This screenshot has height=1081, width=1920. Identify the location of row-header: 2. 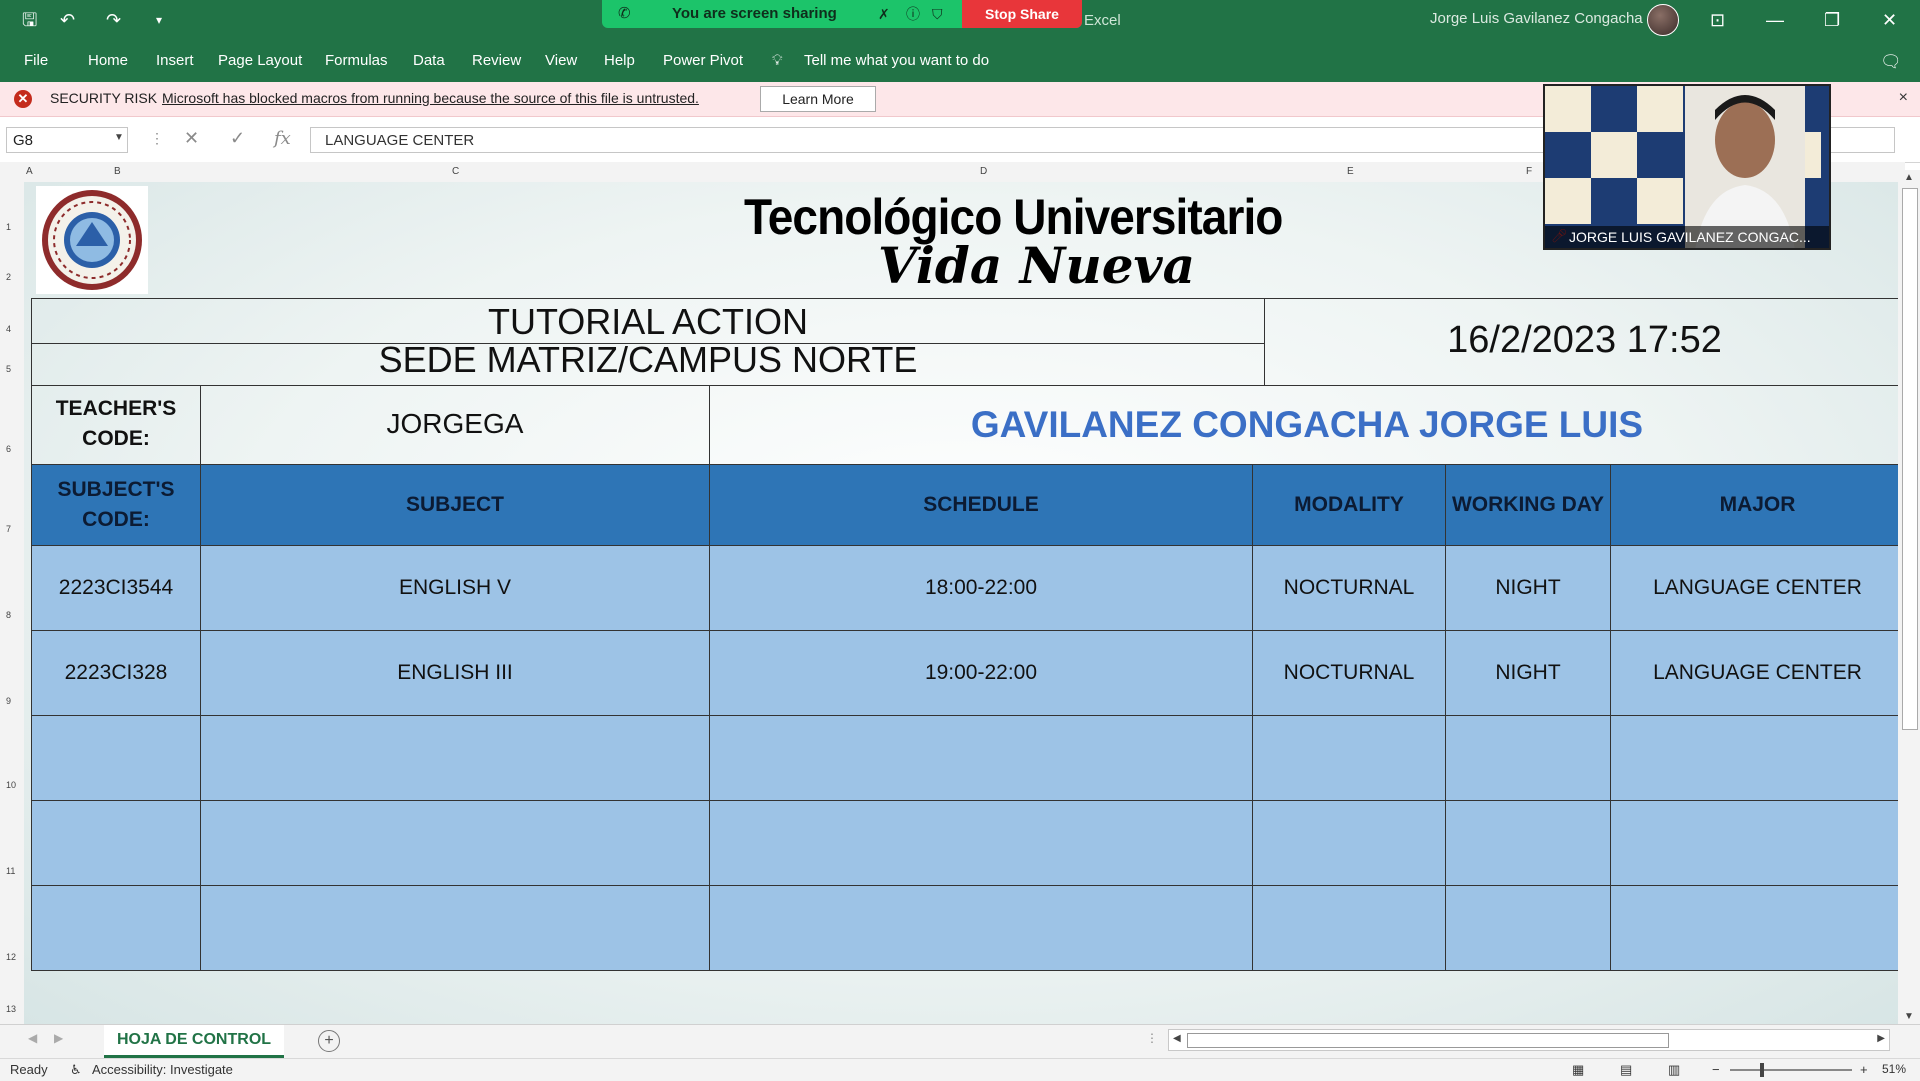
(8, 277).